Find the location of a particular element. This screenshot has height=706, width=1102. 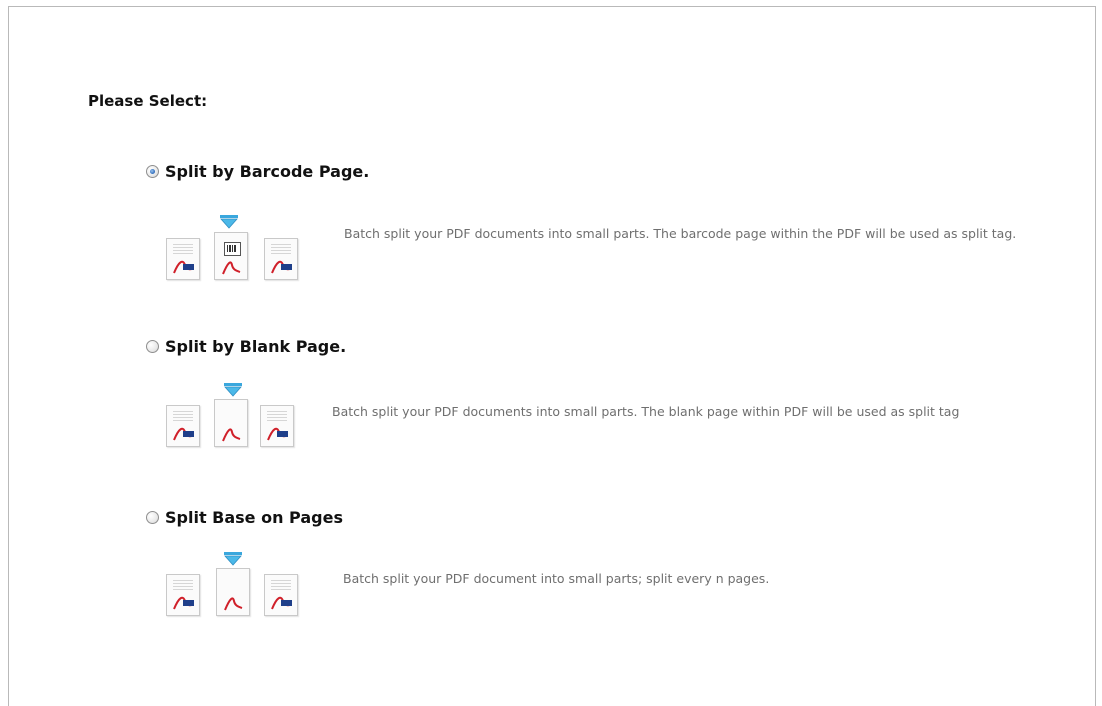

option-label: Split by Barcode Page. is located at coordinates (267, 171).